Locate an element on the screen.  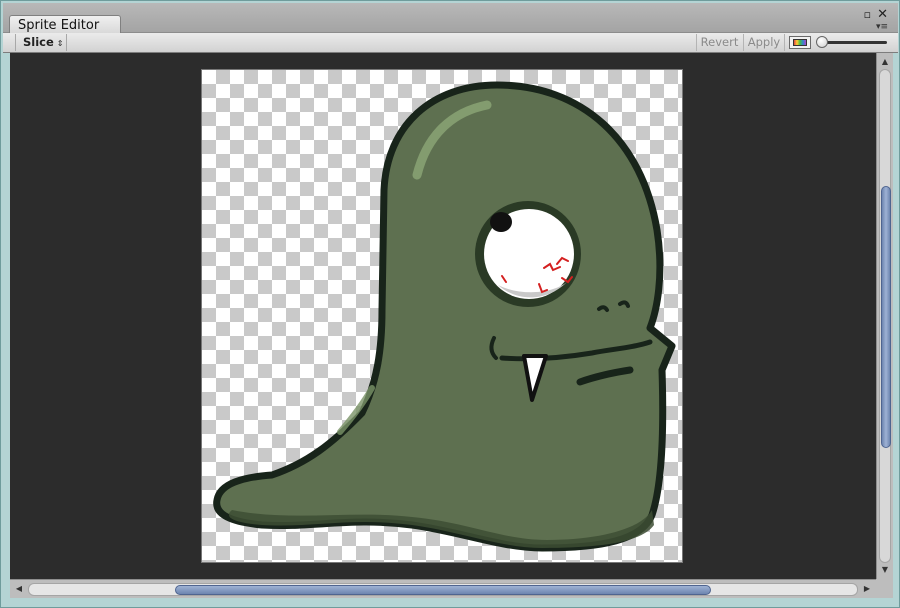
tab-sprite-editor: Sprite Editor is located at coordinates (65, 25).